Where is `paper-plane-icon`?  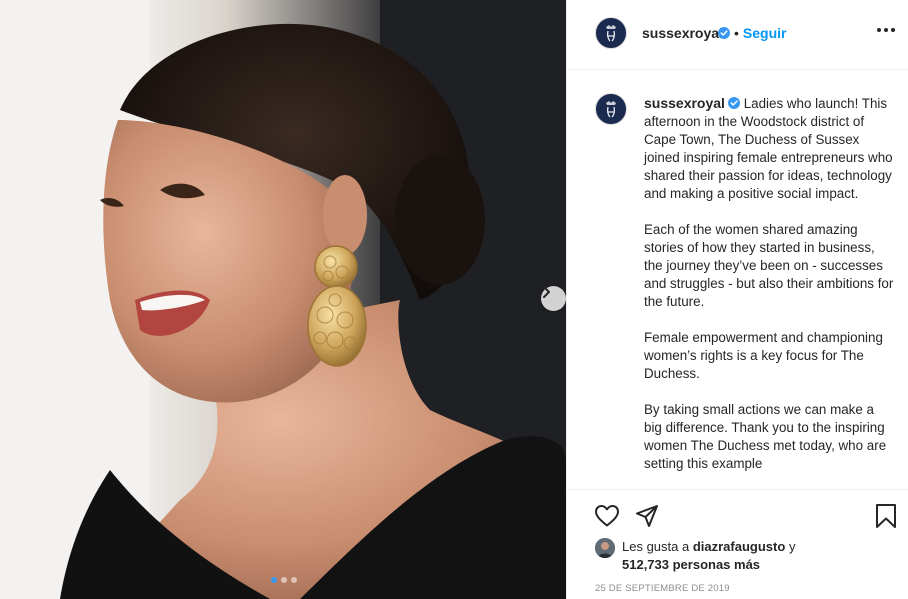
paper-plane-icon is located at coordinates (647, 516).